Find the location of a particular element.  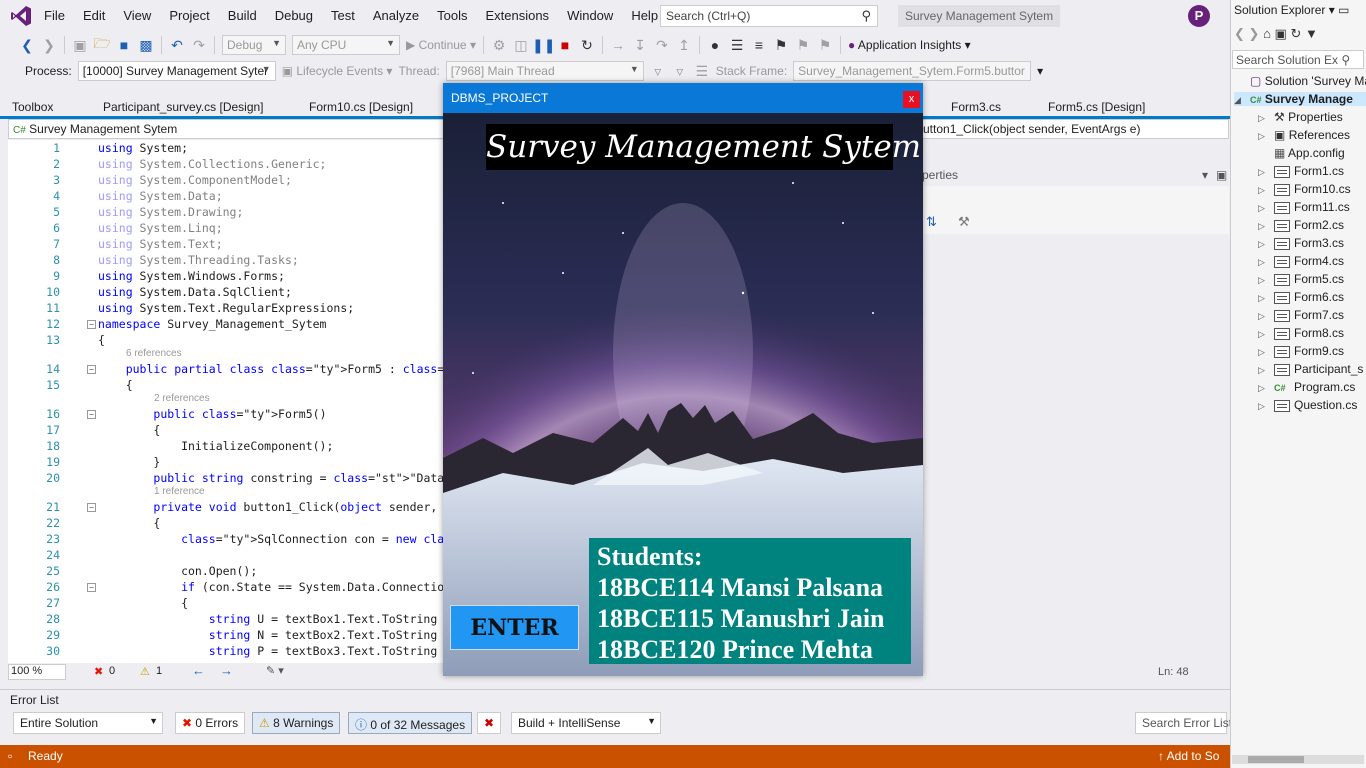

toolbox-tab: Toolbox is located at coordinates (32, 107).